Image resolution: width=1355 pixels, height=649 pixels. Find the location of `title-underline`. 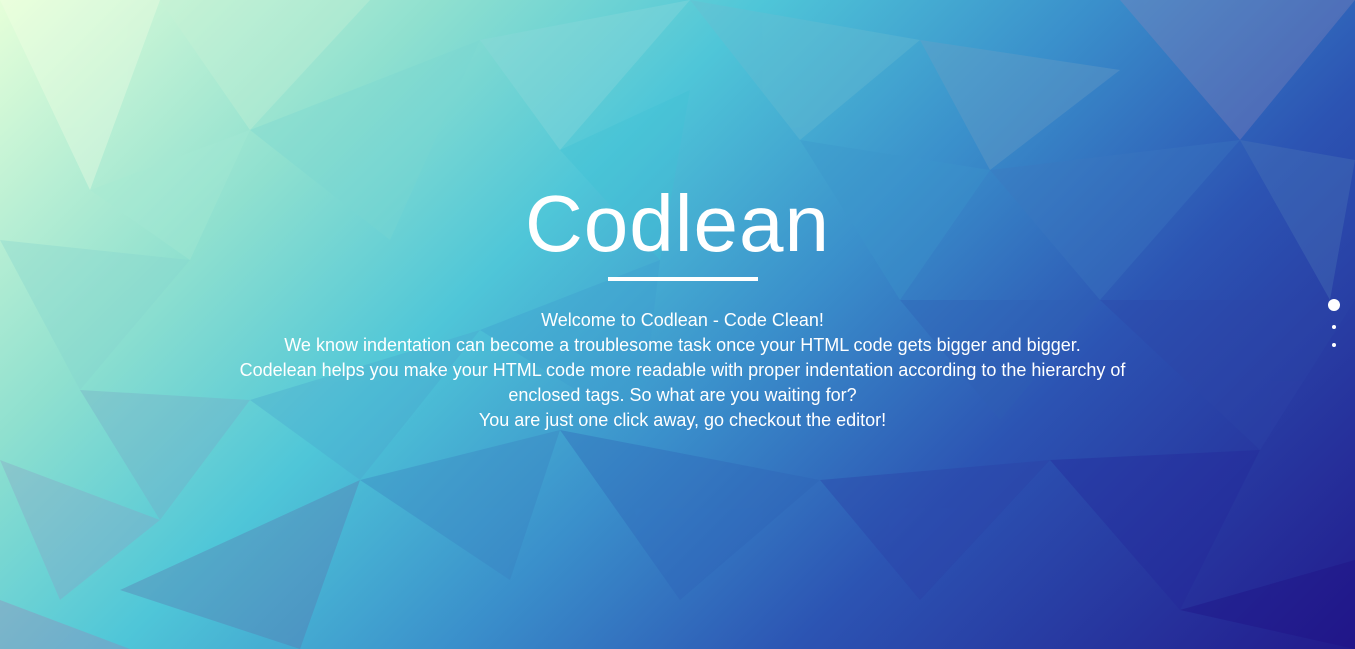

title-underline is located at coordinates (683, 279).